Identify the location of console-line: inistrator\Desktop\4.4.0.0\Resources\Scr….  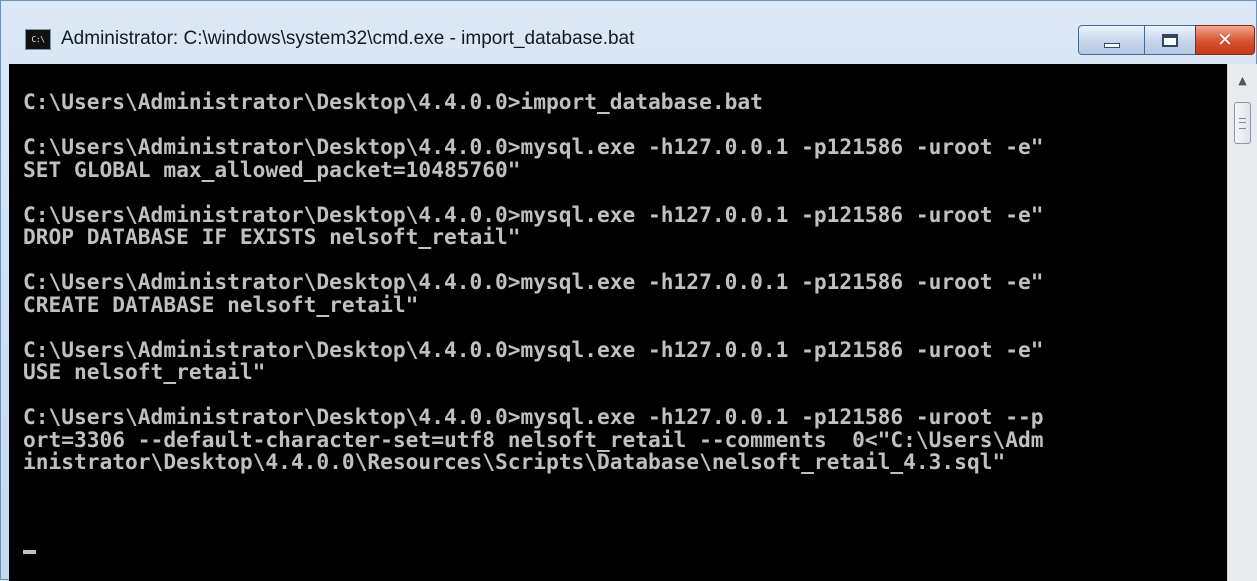
(514, 461).